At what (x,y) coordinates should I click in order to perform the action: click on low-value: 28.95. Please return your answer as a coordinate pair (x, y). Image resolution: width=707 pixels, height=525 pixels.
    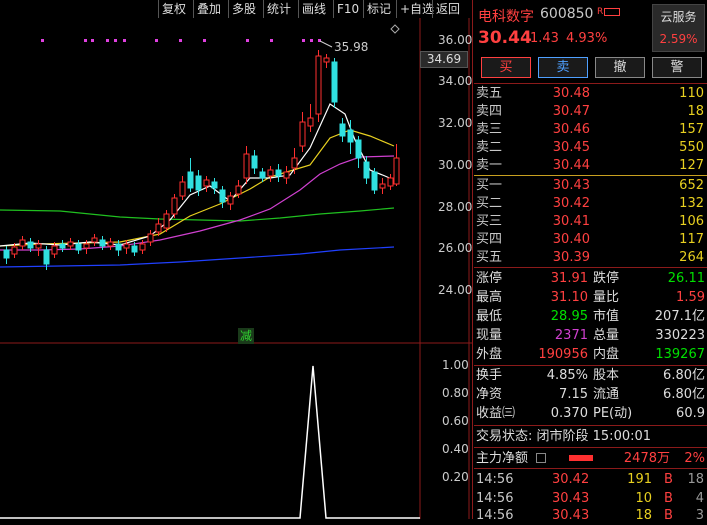
    Looking at the image, I should click on (569, 316).